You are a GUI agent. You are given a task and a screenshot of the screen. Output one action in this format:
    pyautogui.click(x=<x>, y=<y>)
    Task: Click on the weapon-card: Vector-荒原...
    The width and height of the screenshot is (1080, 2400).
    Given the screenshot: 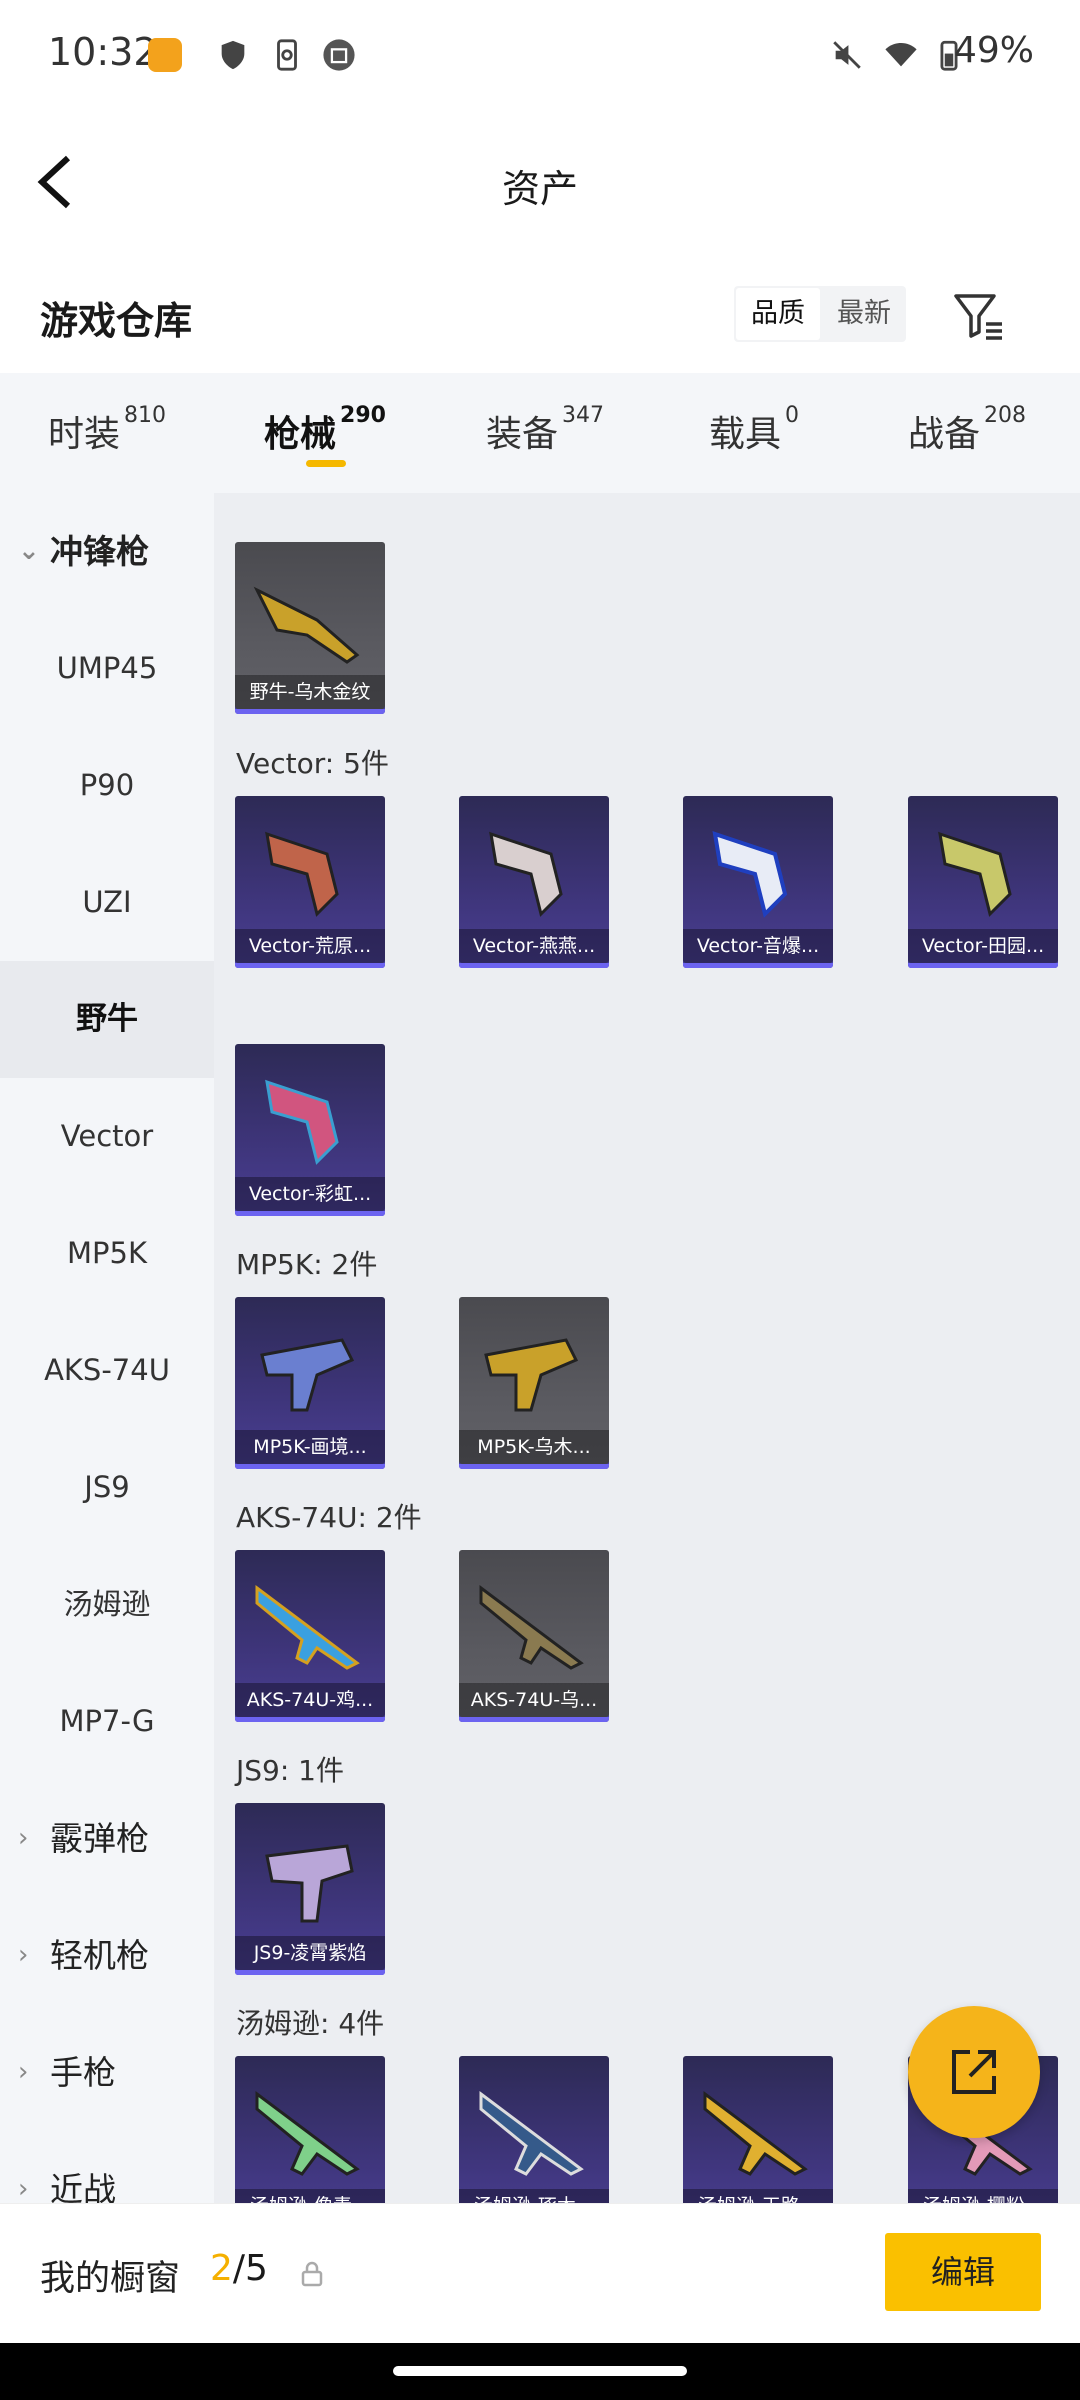 What is the action you would take?
    pyautogui.click(x=310, y=882)
    